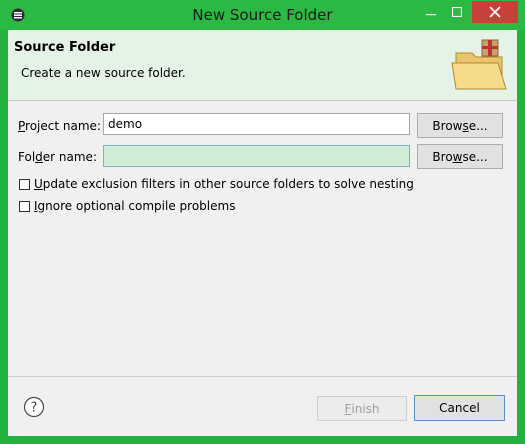 This screenshot has height=444, width=525. I want to click on close-icon, so click(495, 12).